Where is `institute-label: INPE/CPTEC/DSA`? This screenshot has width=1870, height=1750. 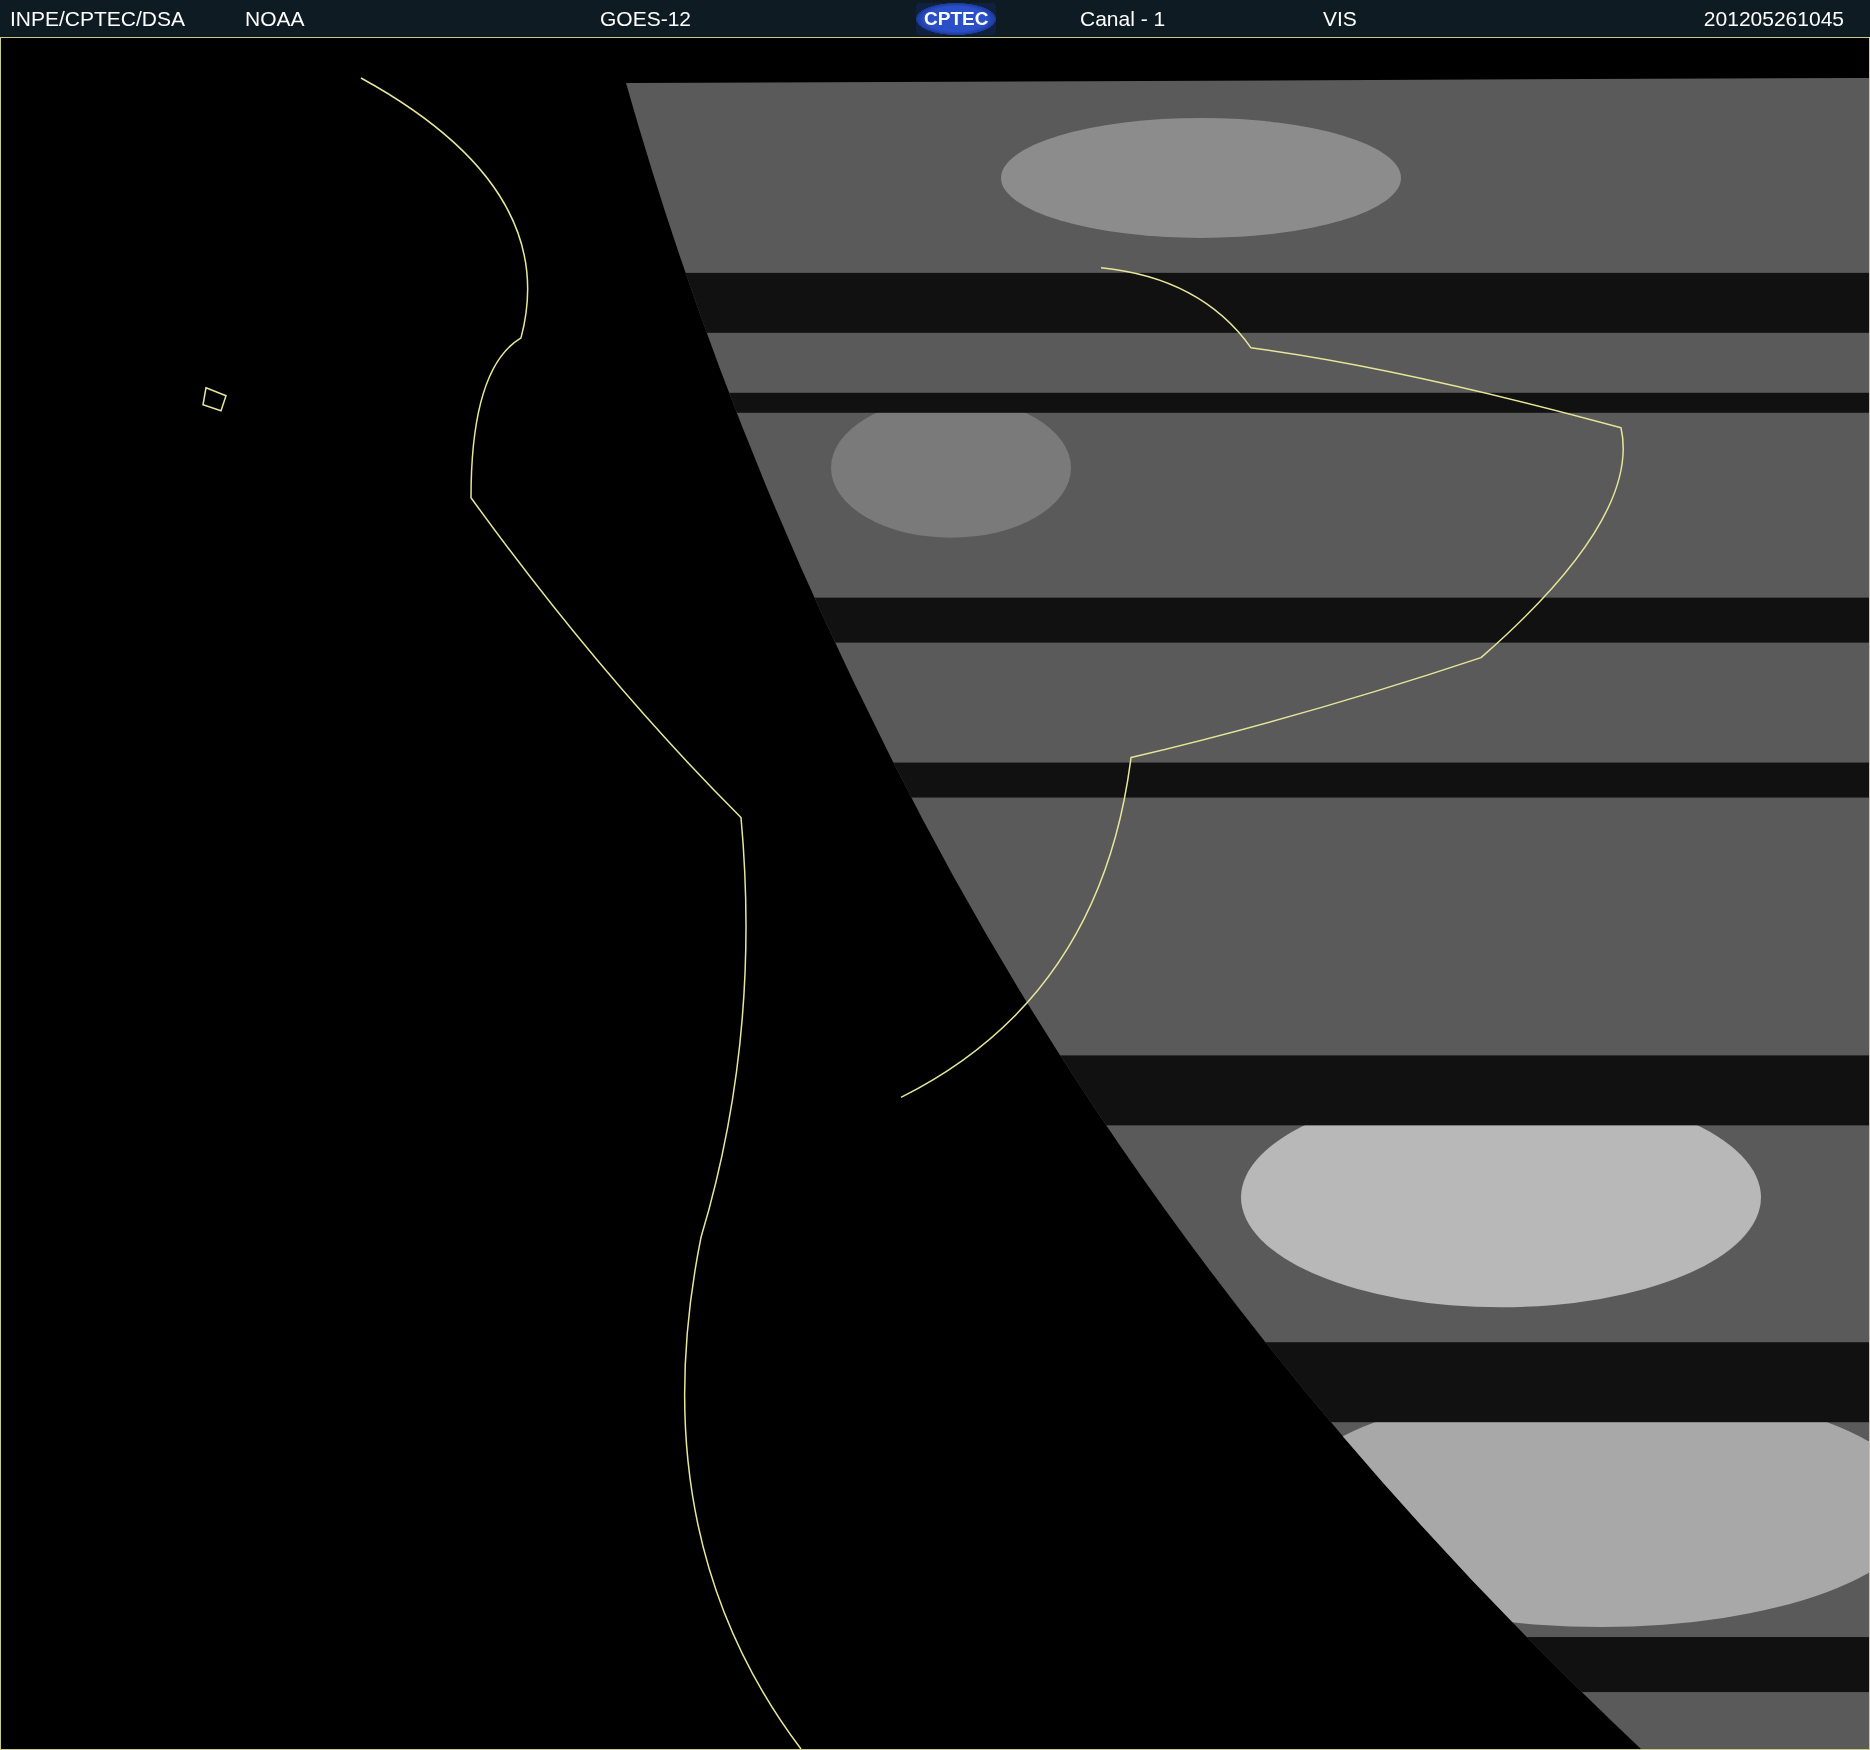 institute-label: INPE/CPTEC/DSA is located at coordinates (98, 18).